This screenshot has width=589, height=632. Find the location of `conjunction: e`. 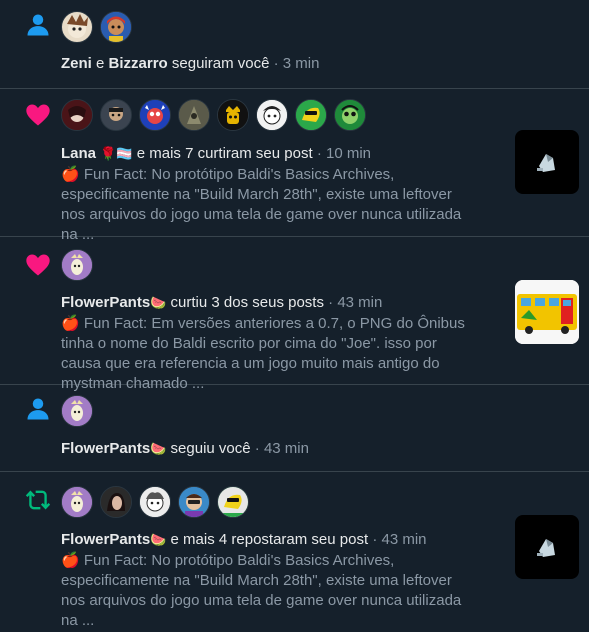

conjunction: e is located at coordinates (100, 63).